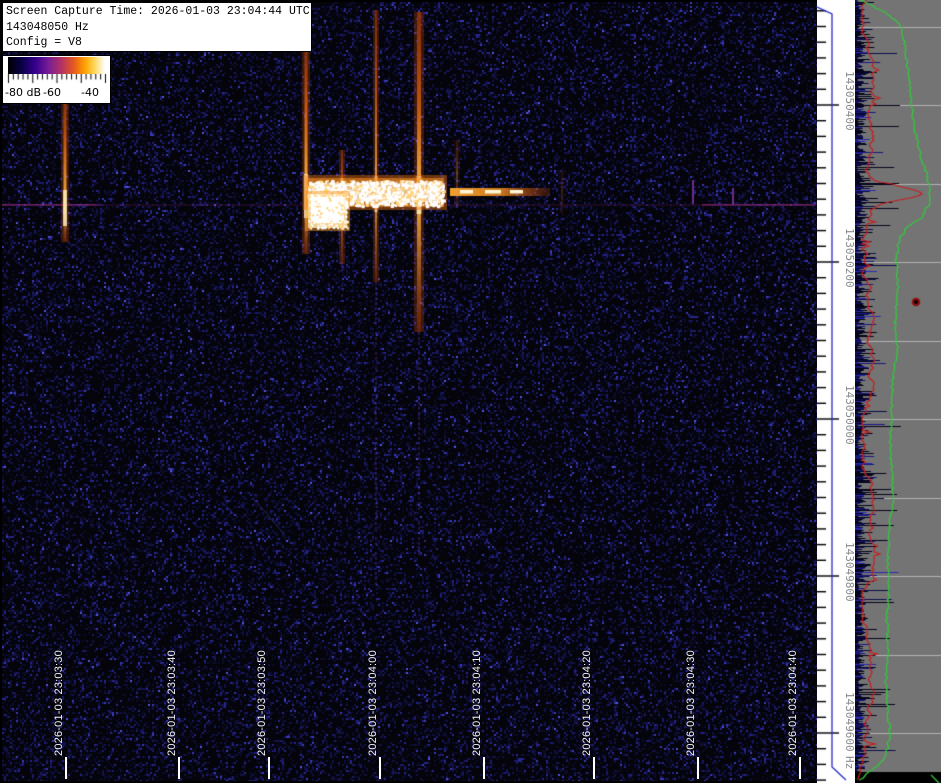 The image size is (941, 783). What do you see at coordinates (172, 703) in the screenshot?
I see `time-axis-label: 2026-01-03 23:03:40` at bounding box center [172, 703].